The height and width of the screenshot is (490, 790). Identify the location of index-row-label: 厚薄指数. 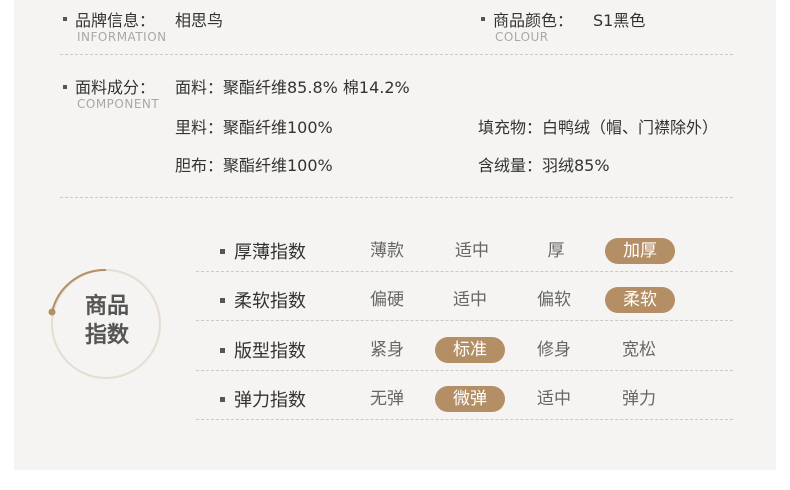
(270, 252).